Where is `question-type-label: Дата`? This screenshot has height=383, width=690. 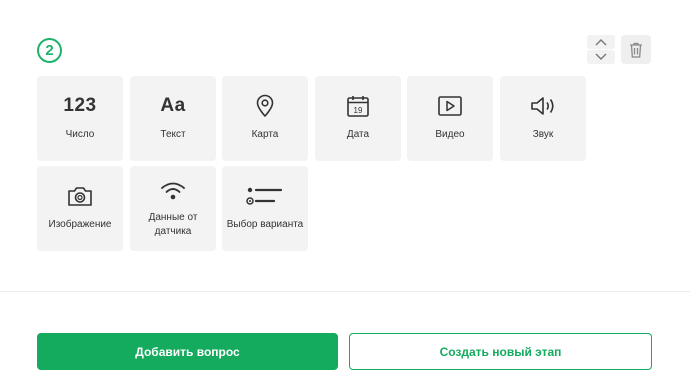 question-type-label: Дата is located at coordinates (358, 134).